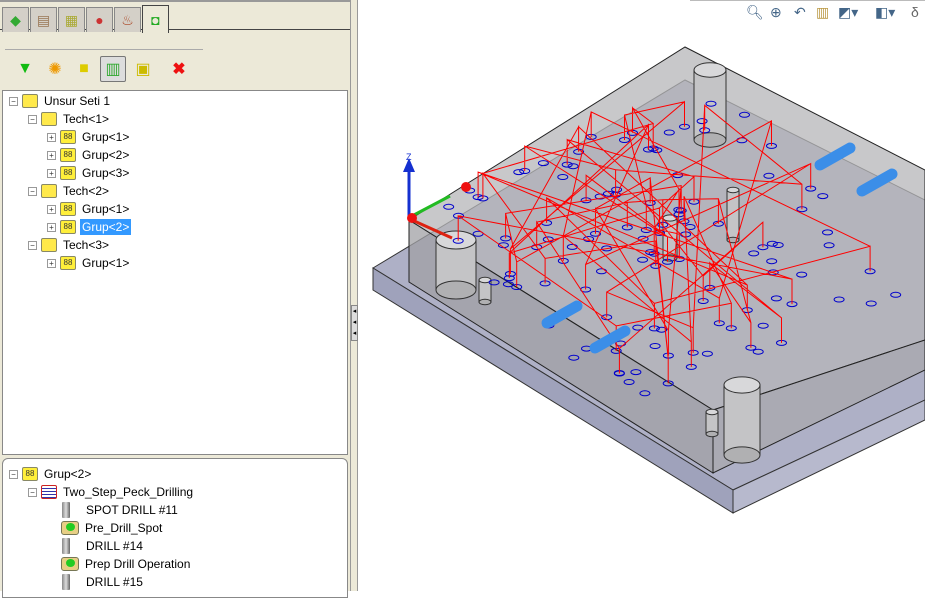 This screenshot has width=925, height=598. What do you see at coordinates (354, 323) in the screenshot?
I see `collapse-panel-button: ◂ ◂ ◂` at bounding box center [354, 323].